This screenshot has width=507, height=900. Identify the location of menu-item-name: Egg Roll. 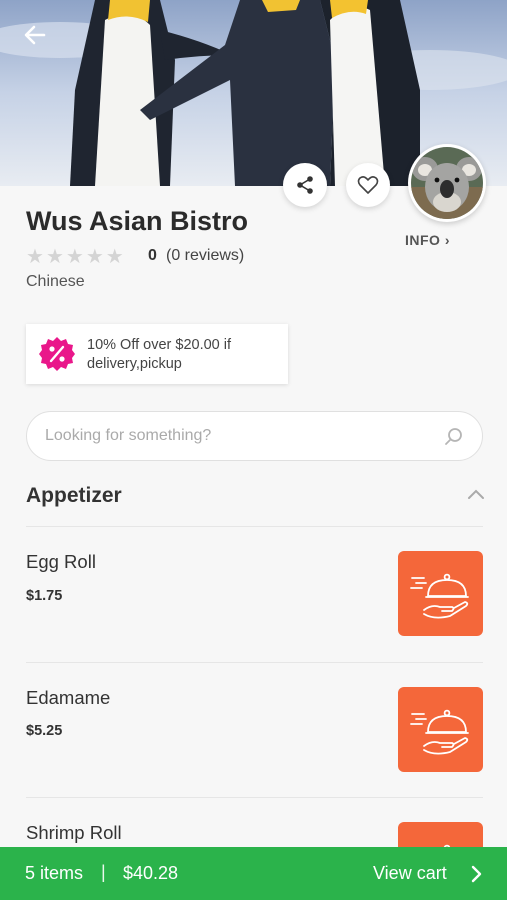
(61, 561).